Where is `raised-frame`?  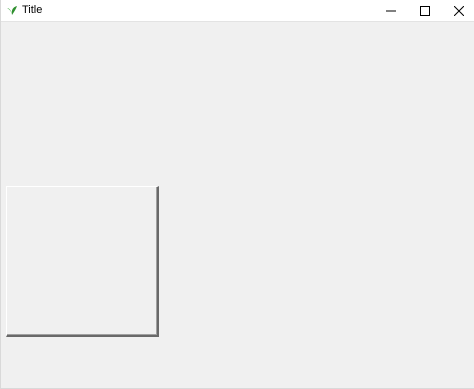
raised-frame is located at coordinates (82, 261).